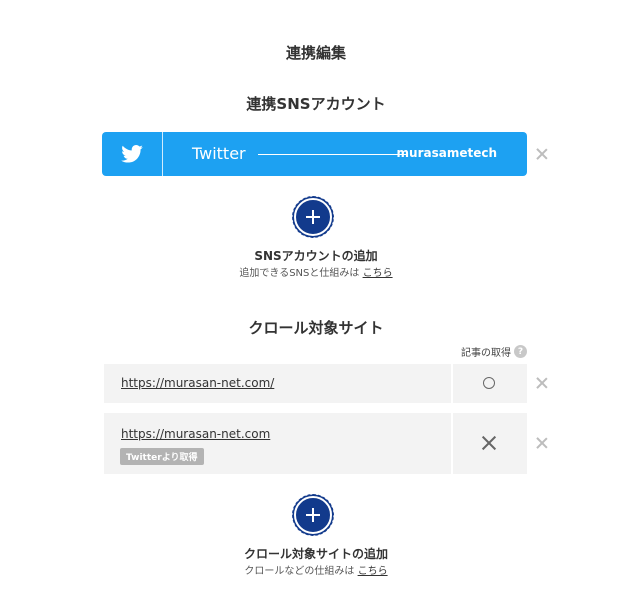 The width and height of the screenshot is (632, 608). What do you see at coordinates (132, 154) in the screenshot?
I see `twitter-bird-icon` at bounding box center [132, 154].